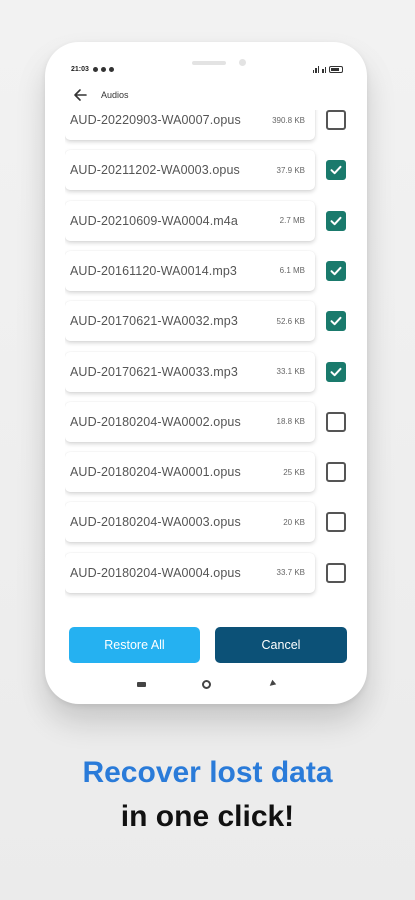 The image size is (415, 900). What do you see at coordinates (206, 95) in the screenshot?
I see `app-header: Audios` at bounding box center [206, 95].